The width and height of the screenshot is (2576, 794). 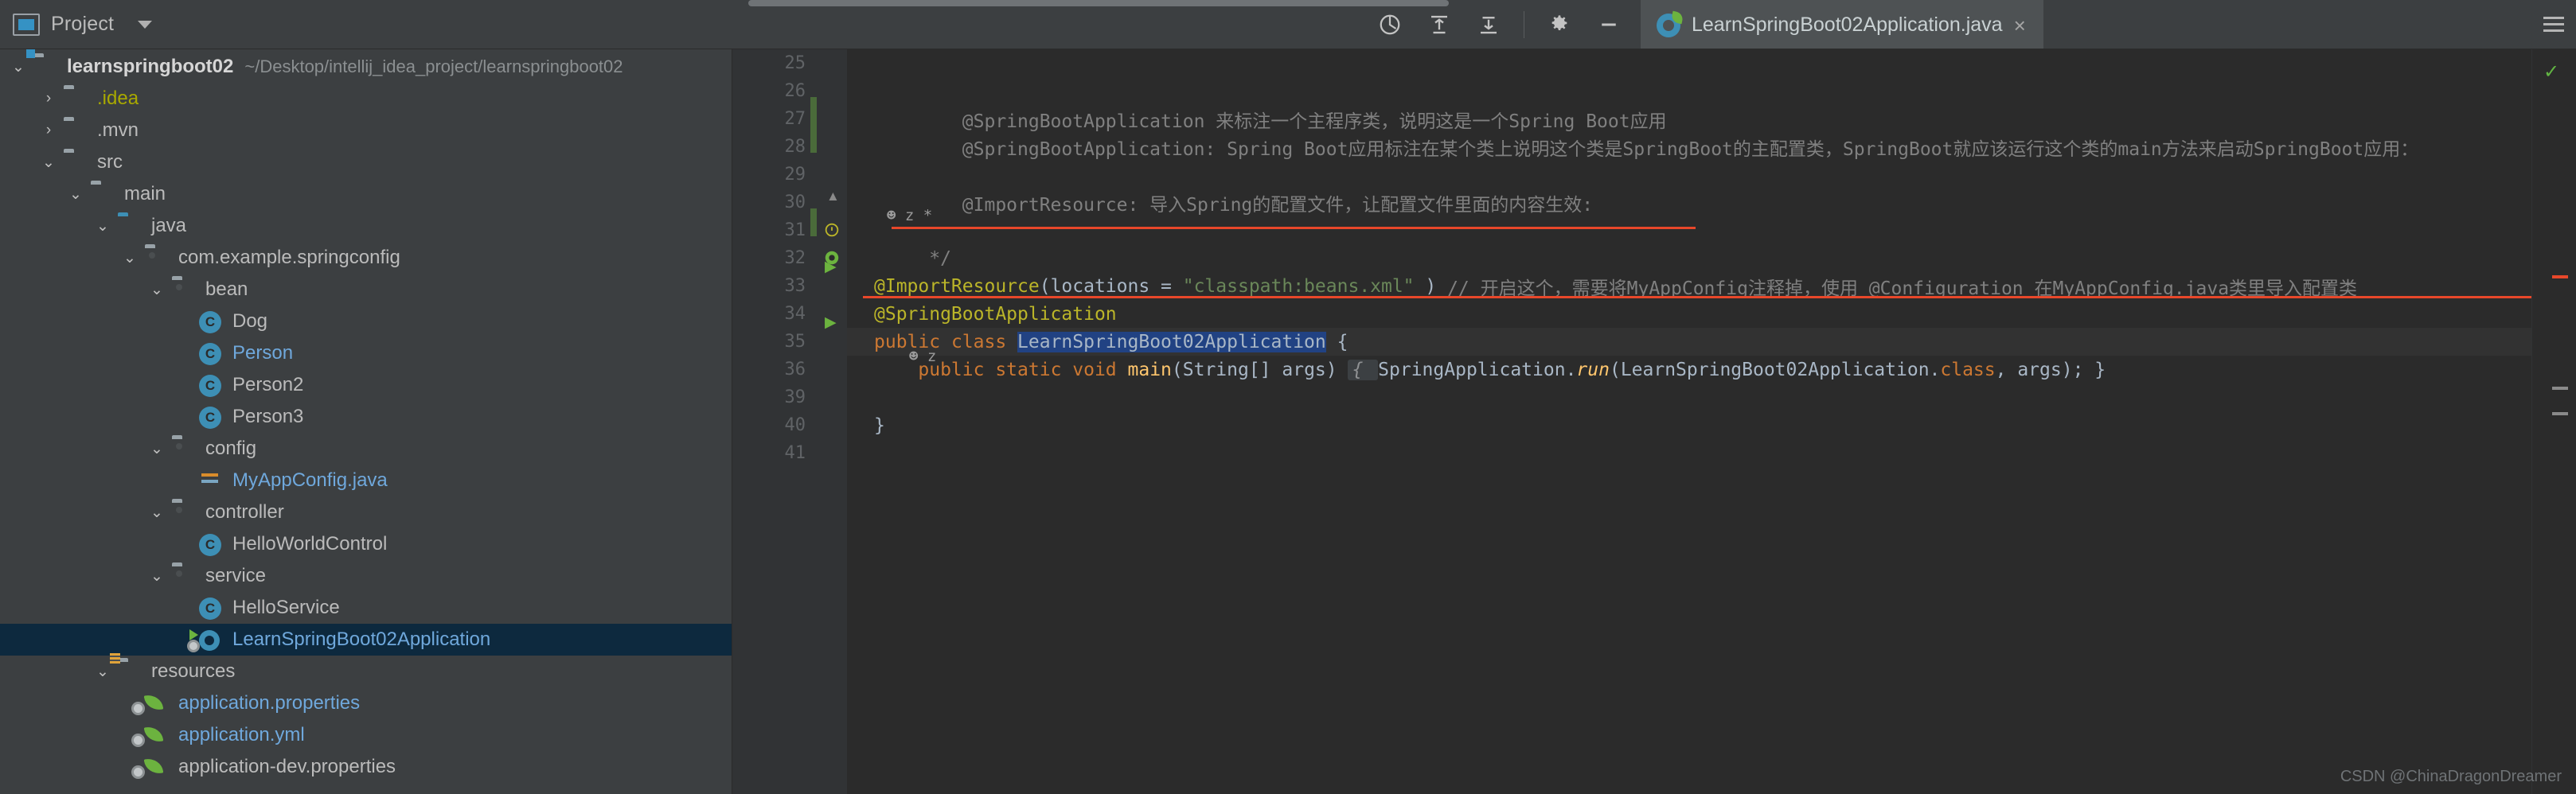 I want to click on tree-row-person: C Person, so click(x=366, y=353).